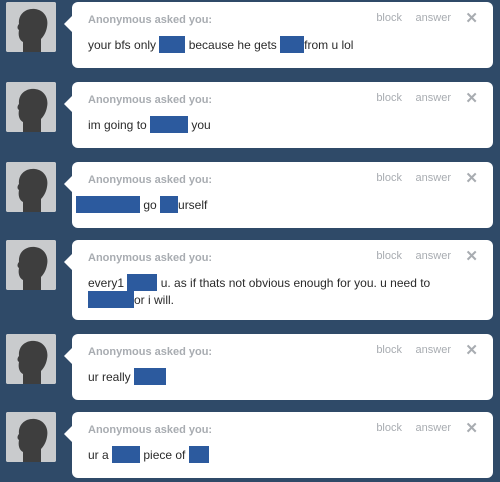 This screenshot has height=482, width=500. I want to click on ask-message: ur really, so click(278, 376).